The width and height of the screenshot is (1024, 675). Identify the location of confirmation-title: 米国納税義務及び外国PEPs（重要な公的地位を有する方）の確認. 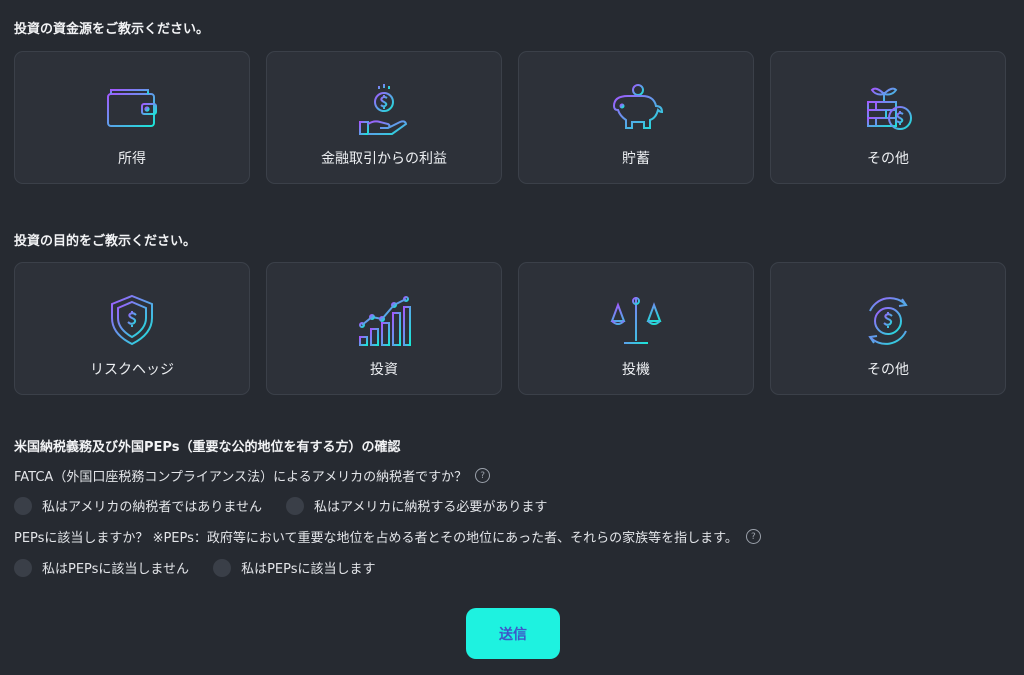
(207, 447).